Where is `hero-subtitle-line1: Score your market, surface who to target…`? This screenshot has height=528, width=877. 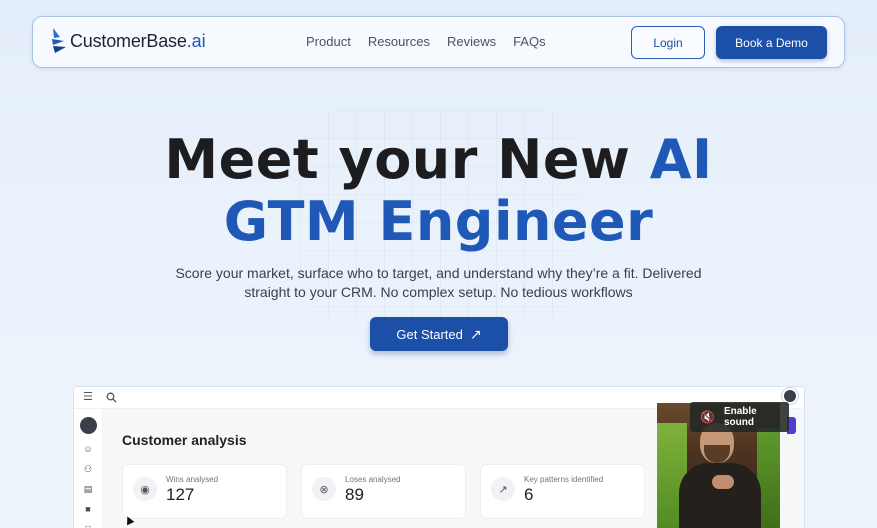 hero-subtitle-line1: Score your market, surface who to target… is located at coordinates (438, 273).